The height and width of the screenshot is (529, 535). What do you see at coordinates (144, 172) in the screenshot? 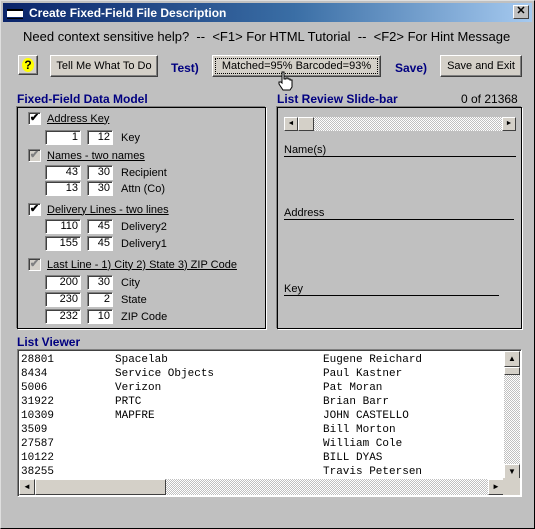
I see `field-label: Recipient` at bounding box center [144, 172].